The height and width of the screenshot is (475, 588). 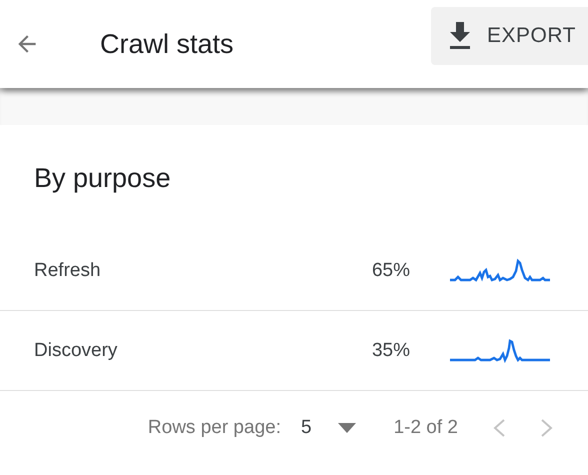 I want to click on dropdown-caret-icon, so click(x=347, y=428).